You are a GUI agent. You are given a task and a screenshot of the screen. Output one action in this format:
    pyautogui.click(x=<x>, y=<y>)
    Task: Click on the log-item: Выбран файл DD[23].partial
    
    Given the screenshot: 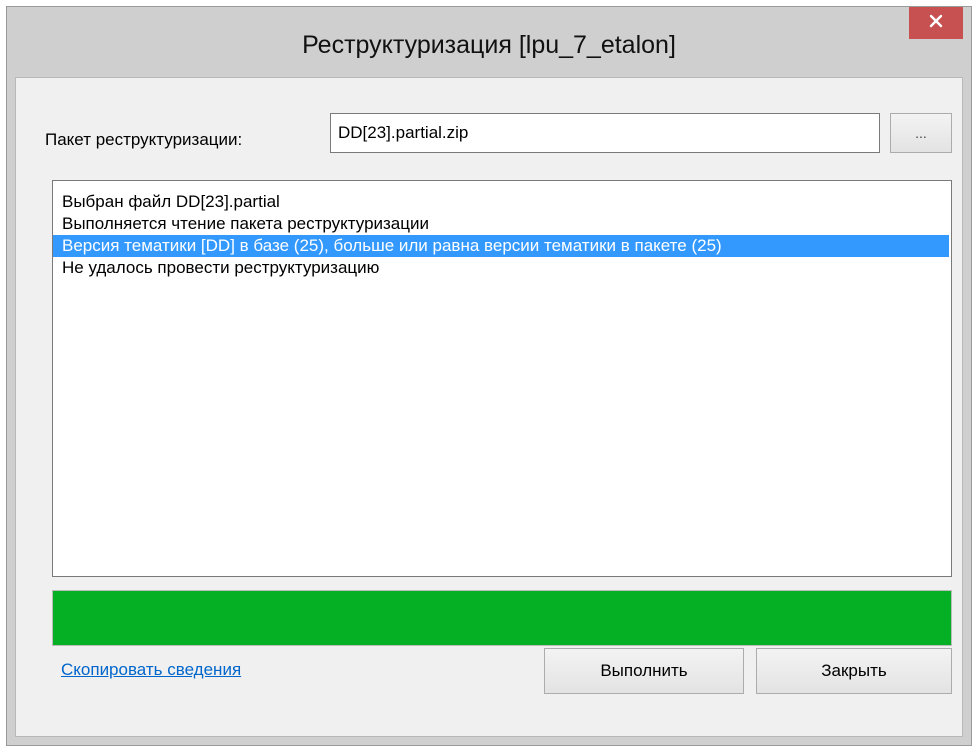 What is the action you would take?
    pyautogui.click(x=502, y=202)
    